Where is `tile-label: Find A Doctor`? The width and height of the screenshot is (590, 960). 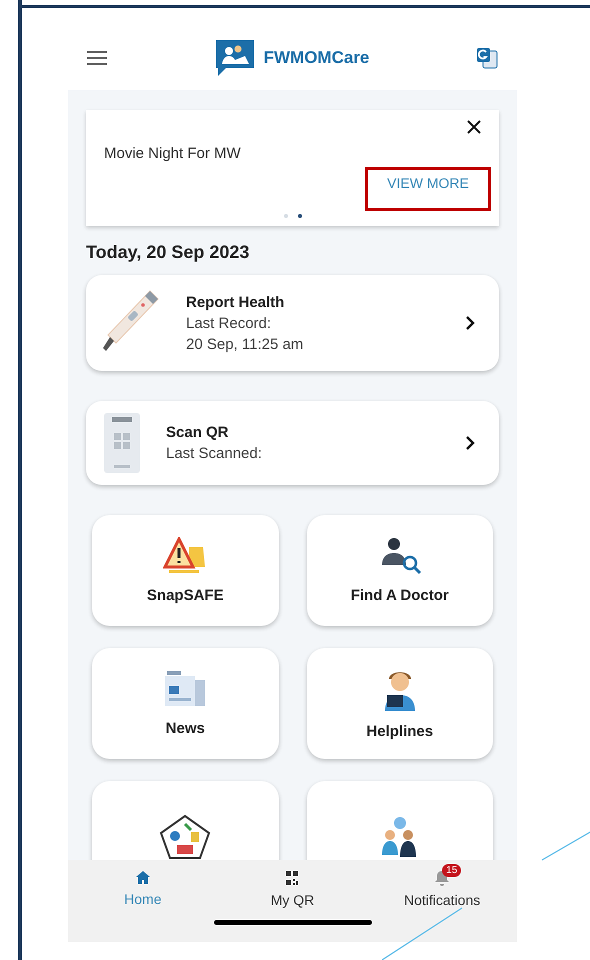 tile-label: Find A Doctor is located at coordinates (399, 595).